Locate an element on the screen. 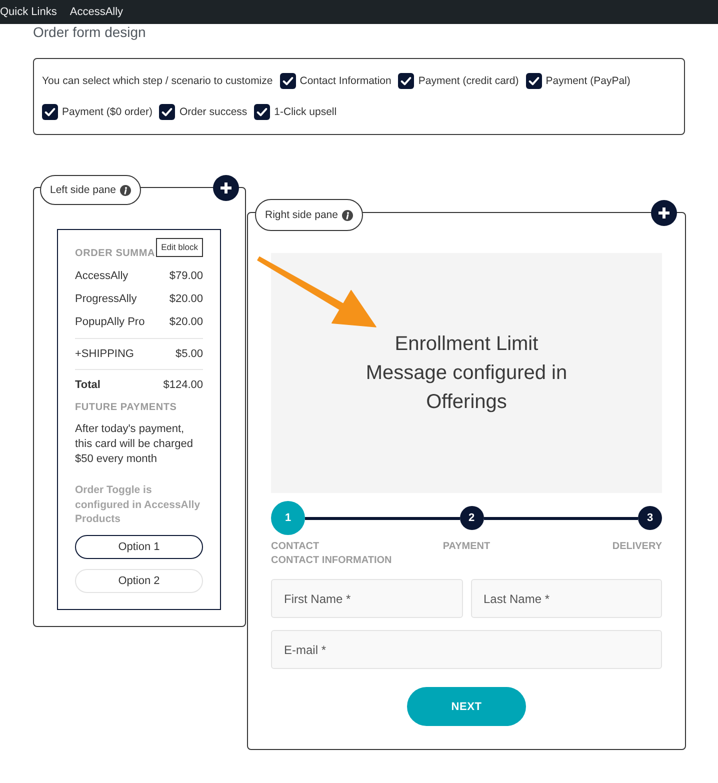 This screenshot has width=718, height=783. item-price: $79.00 is located at coordinates (186, 276).